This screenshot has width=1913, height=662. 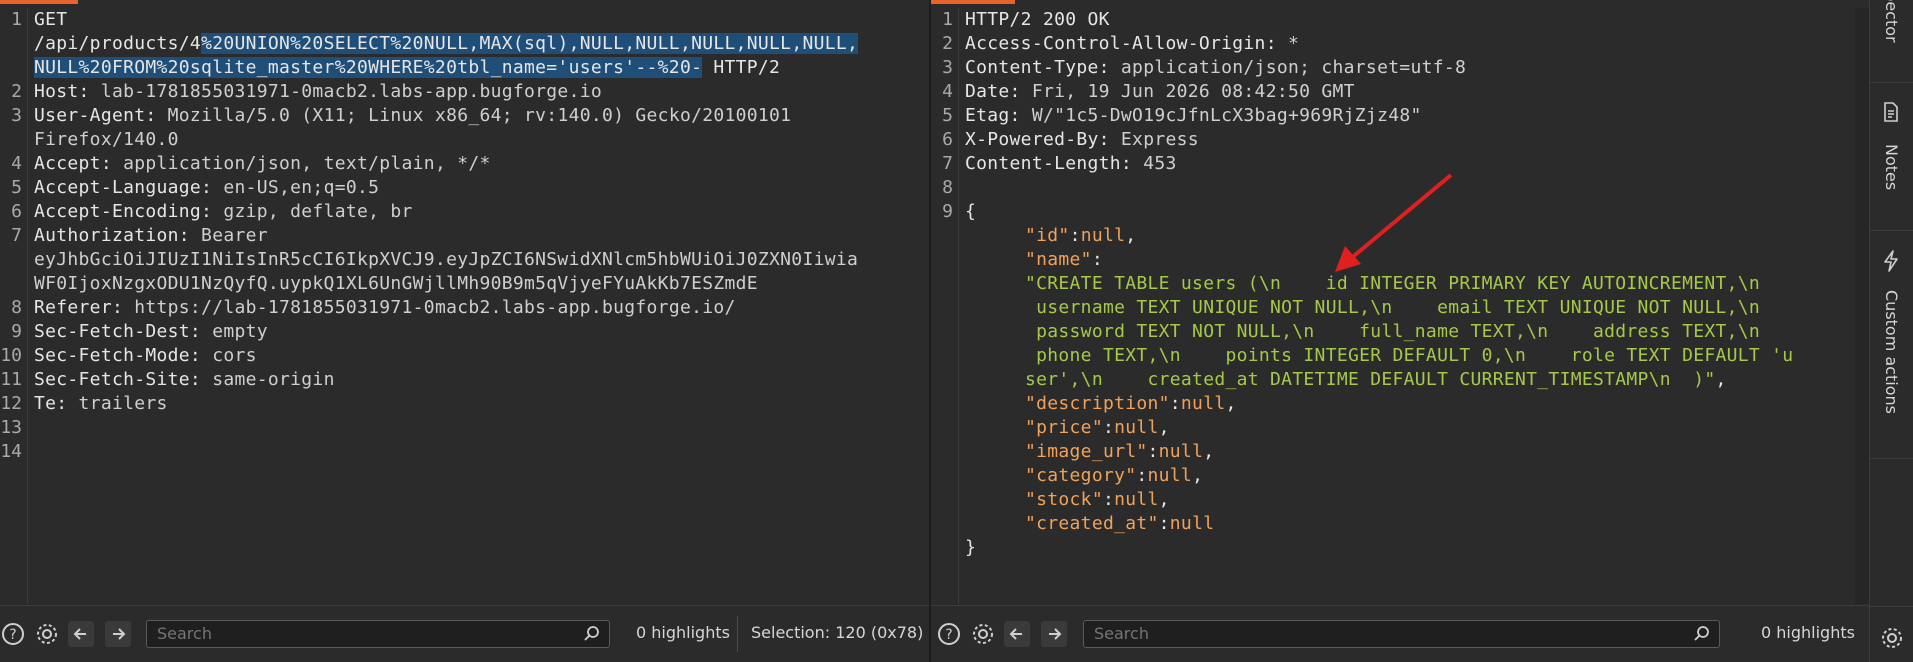 I want to click on header-accept-language: Accept-Language: en-US,en;q=0.5, so click(x=206, y=188).